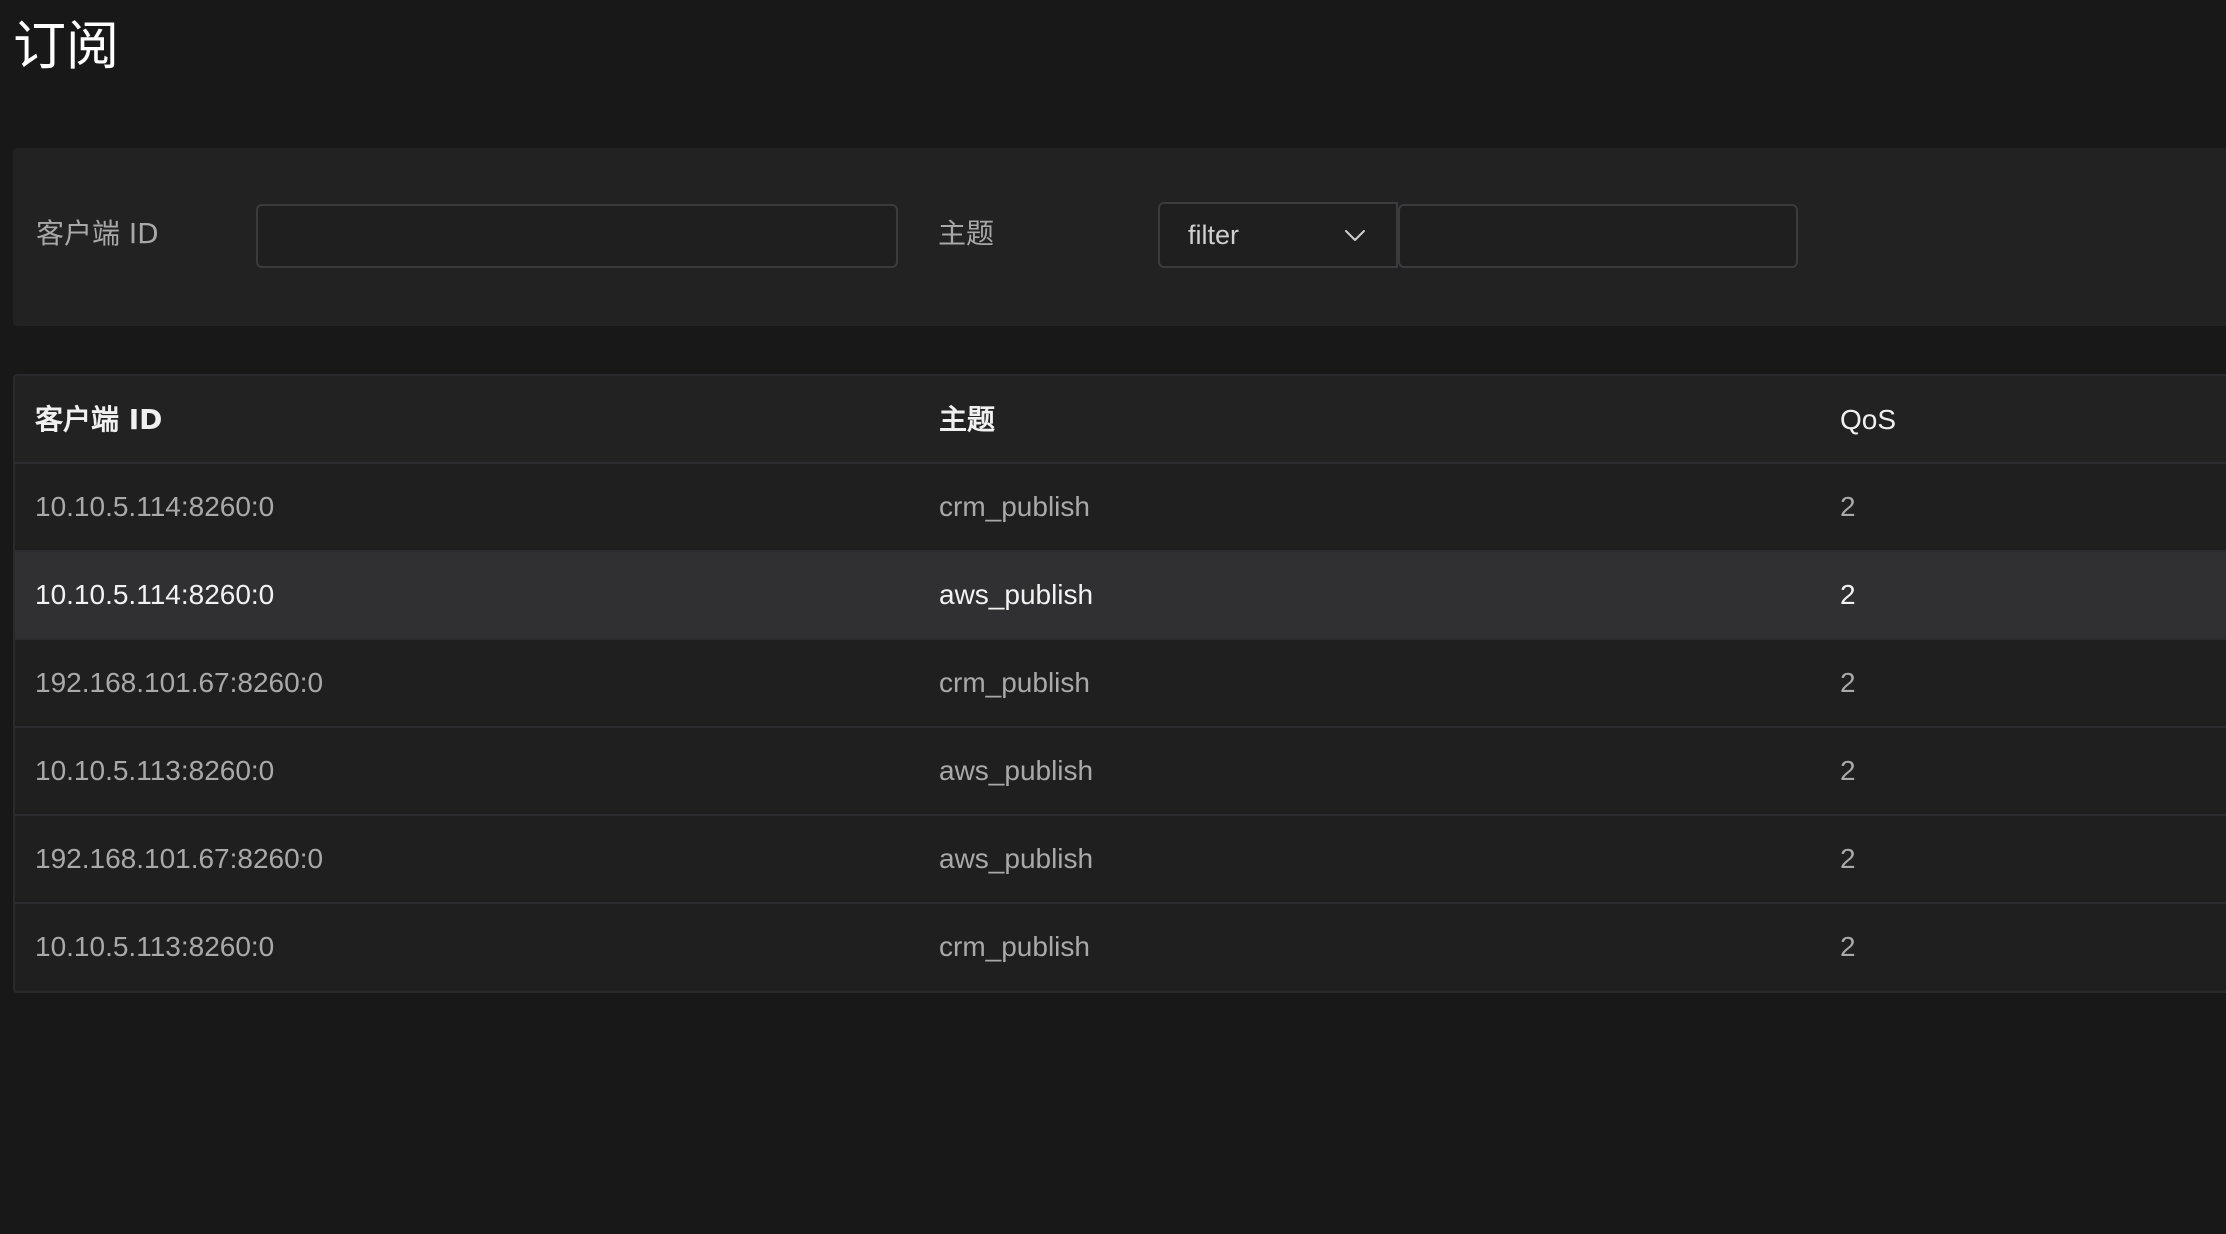  I want to click on filter-panel: 客户端 ID 主题 filter, so click(1119, 237).